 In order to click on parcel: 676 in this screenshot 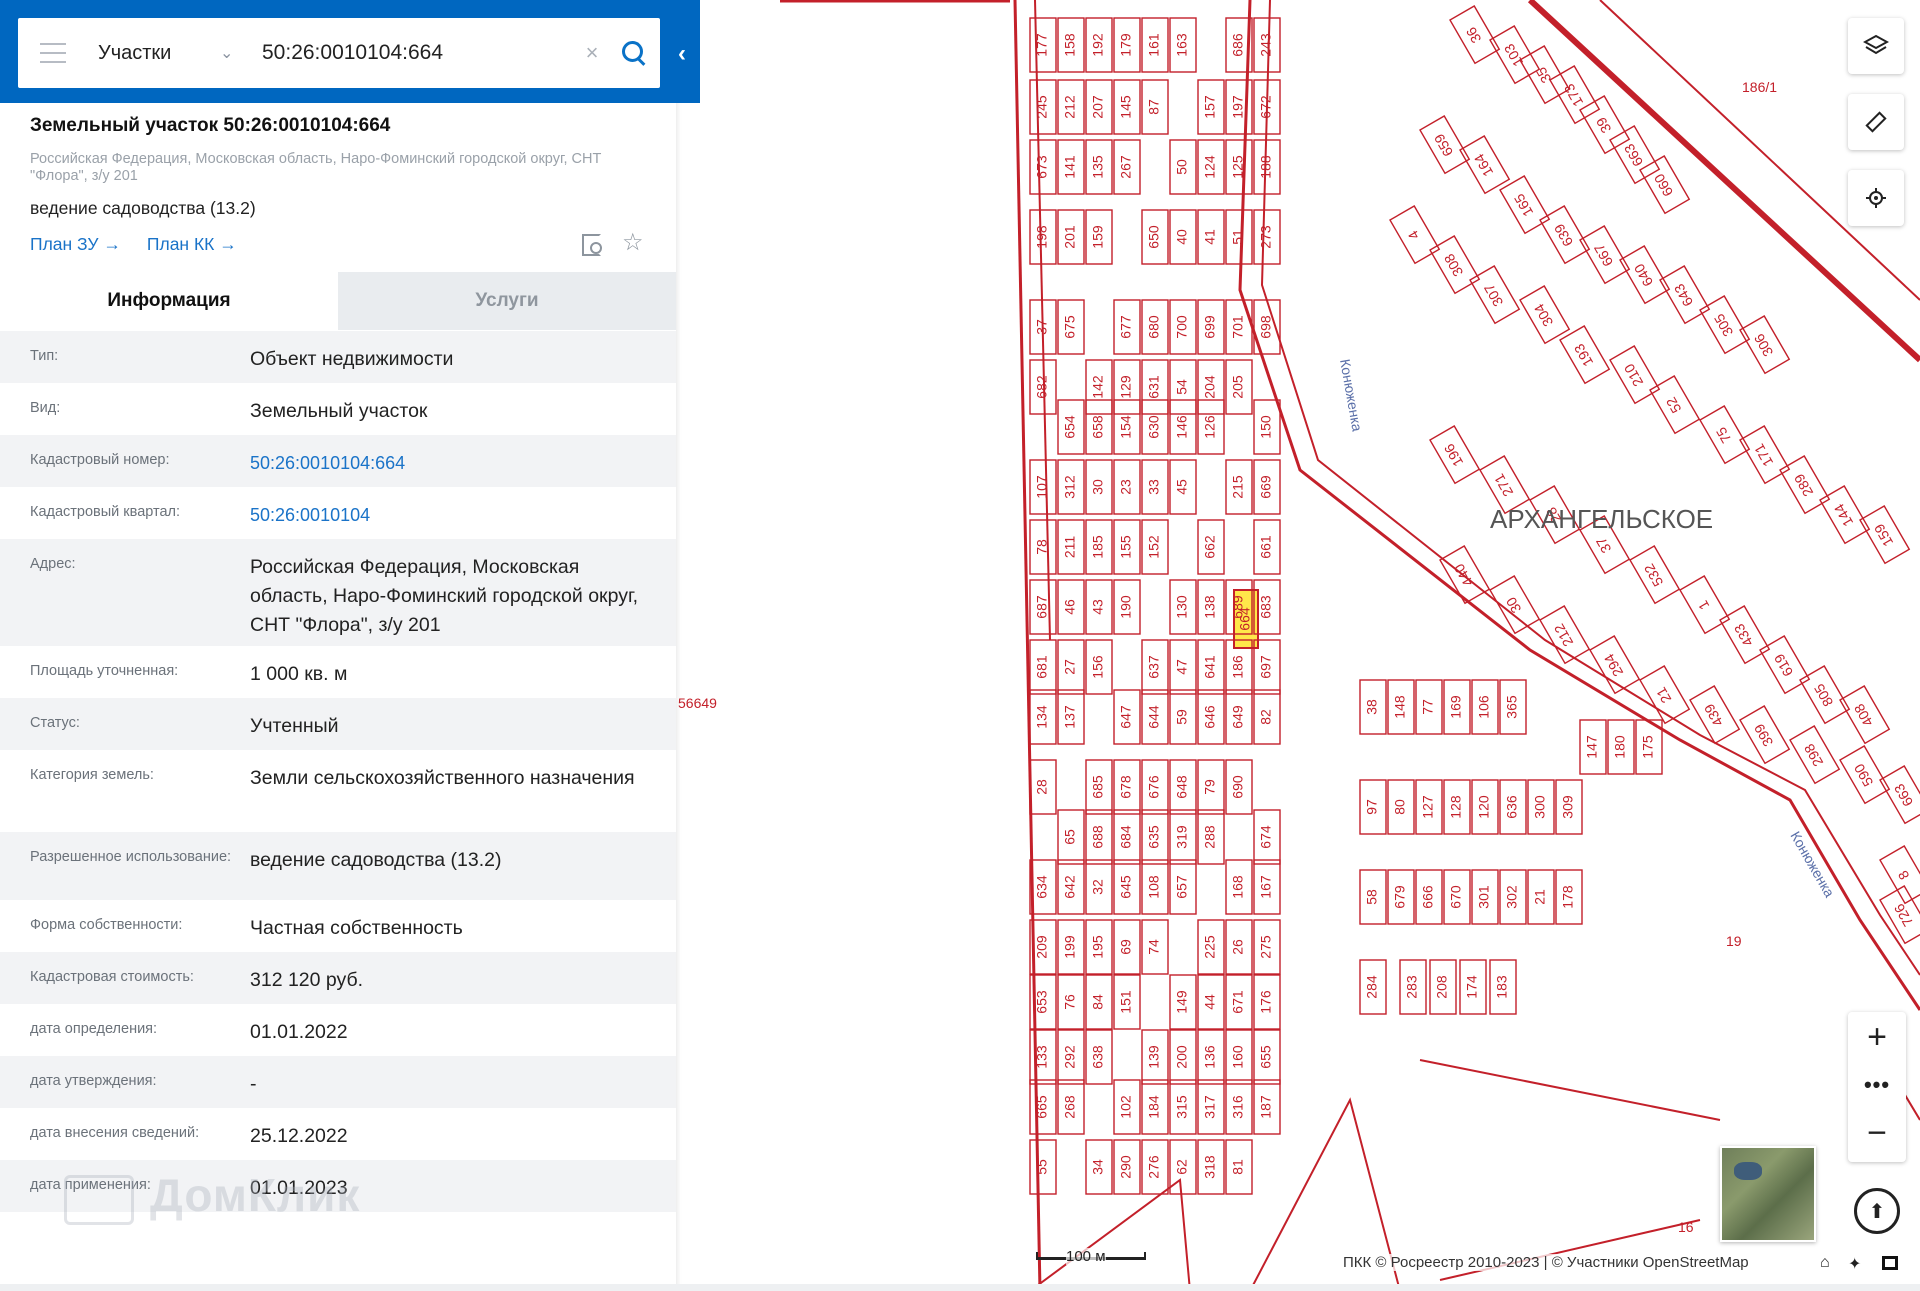, I will do `click(1155, 787)`.